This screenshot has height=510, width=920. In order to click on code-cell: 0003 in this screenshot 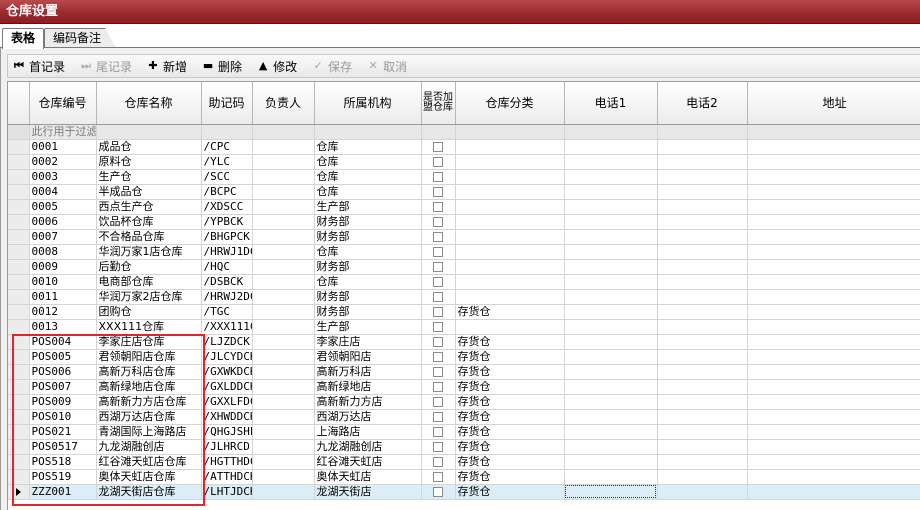, I will do `click(63, 177)`.